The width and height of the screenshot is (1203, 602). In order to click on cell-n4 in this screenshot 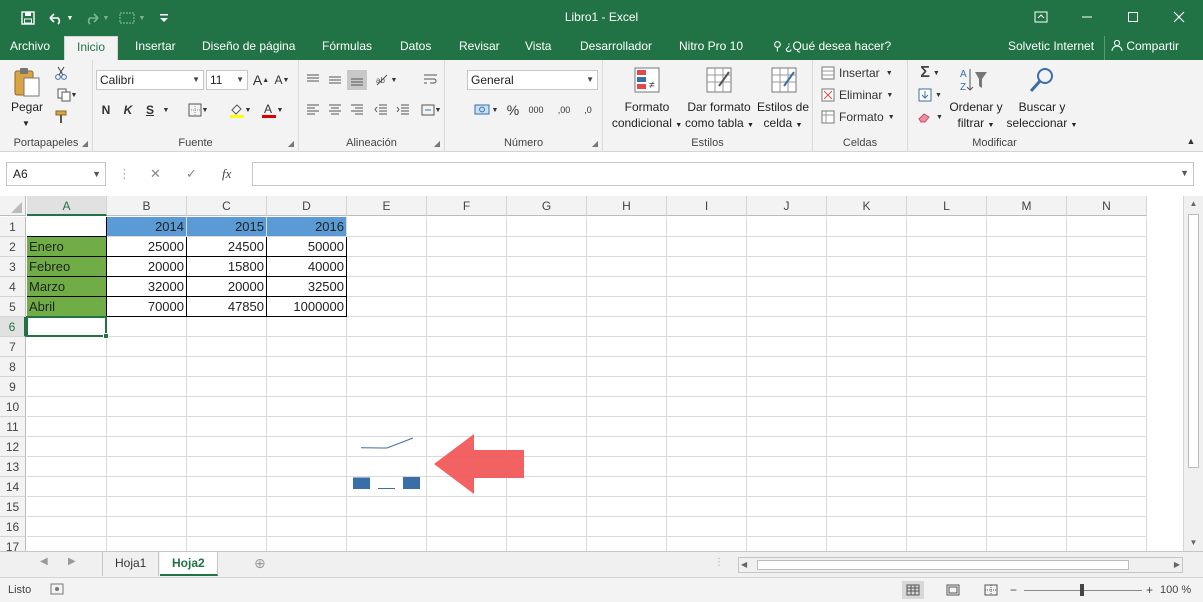, I will do `click(1107, 287)`.